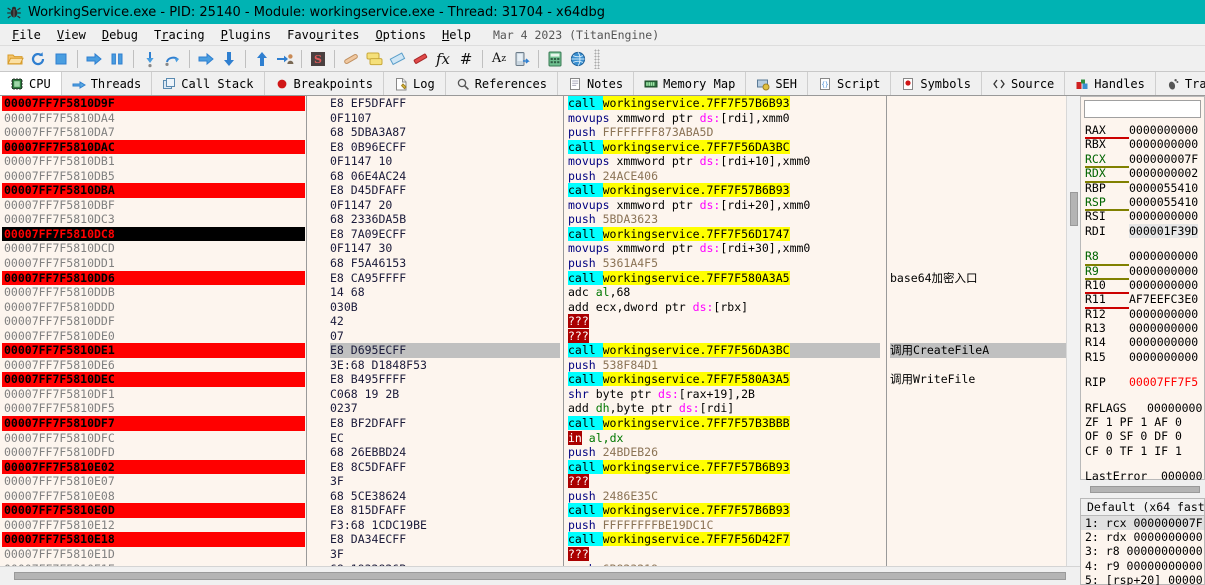  I want to click on execute-till-return-icon, so click(262, 59).